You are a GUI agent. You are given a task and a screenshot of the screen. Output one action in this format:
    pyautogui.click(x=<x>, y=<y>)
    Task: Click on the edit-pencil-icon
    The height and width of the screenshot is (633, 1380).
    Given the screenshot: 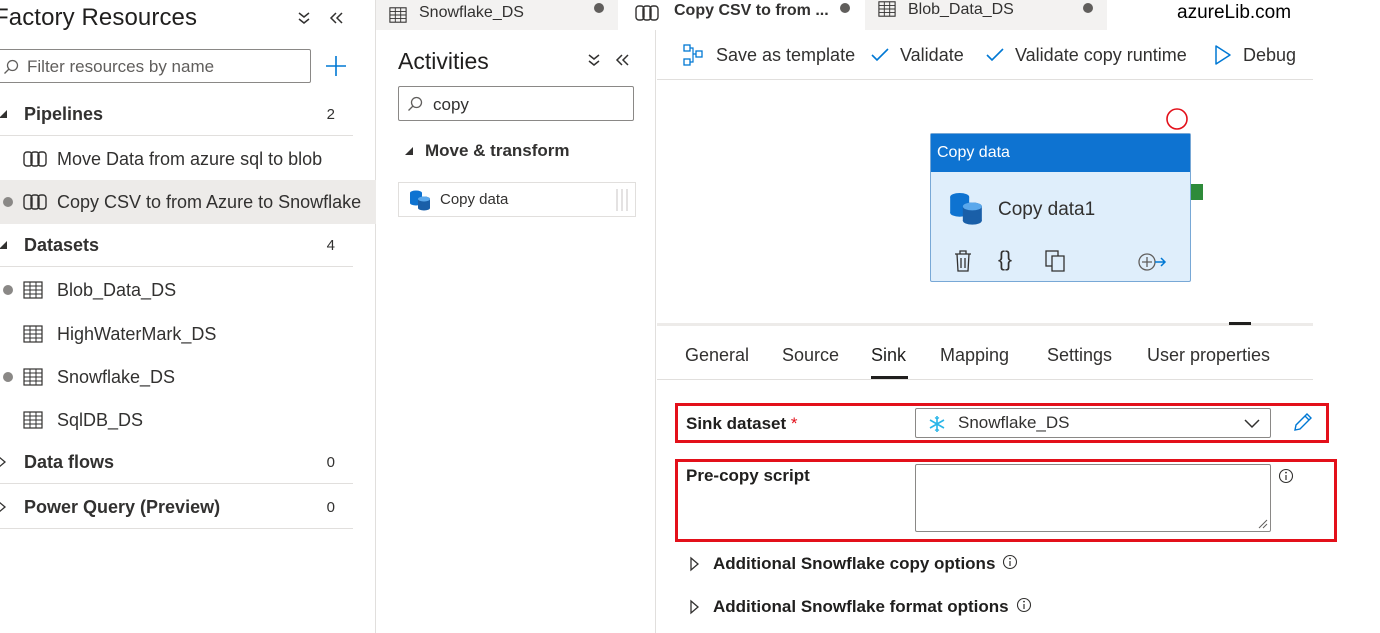 What is the action you would take?
    pyautogui.click(x=1303, y=422)
    